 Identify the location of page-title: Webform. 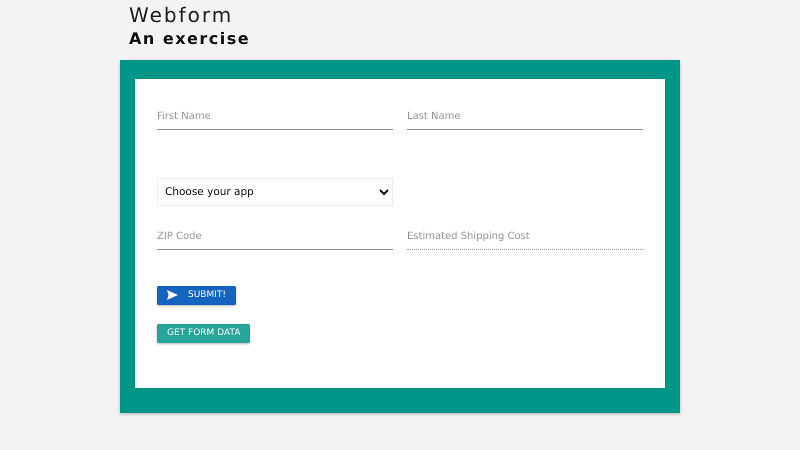
(181, 15).